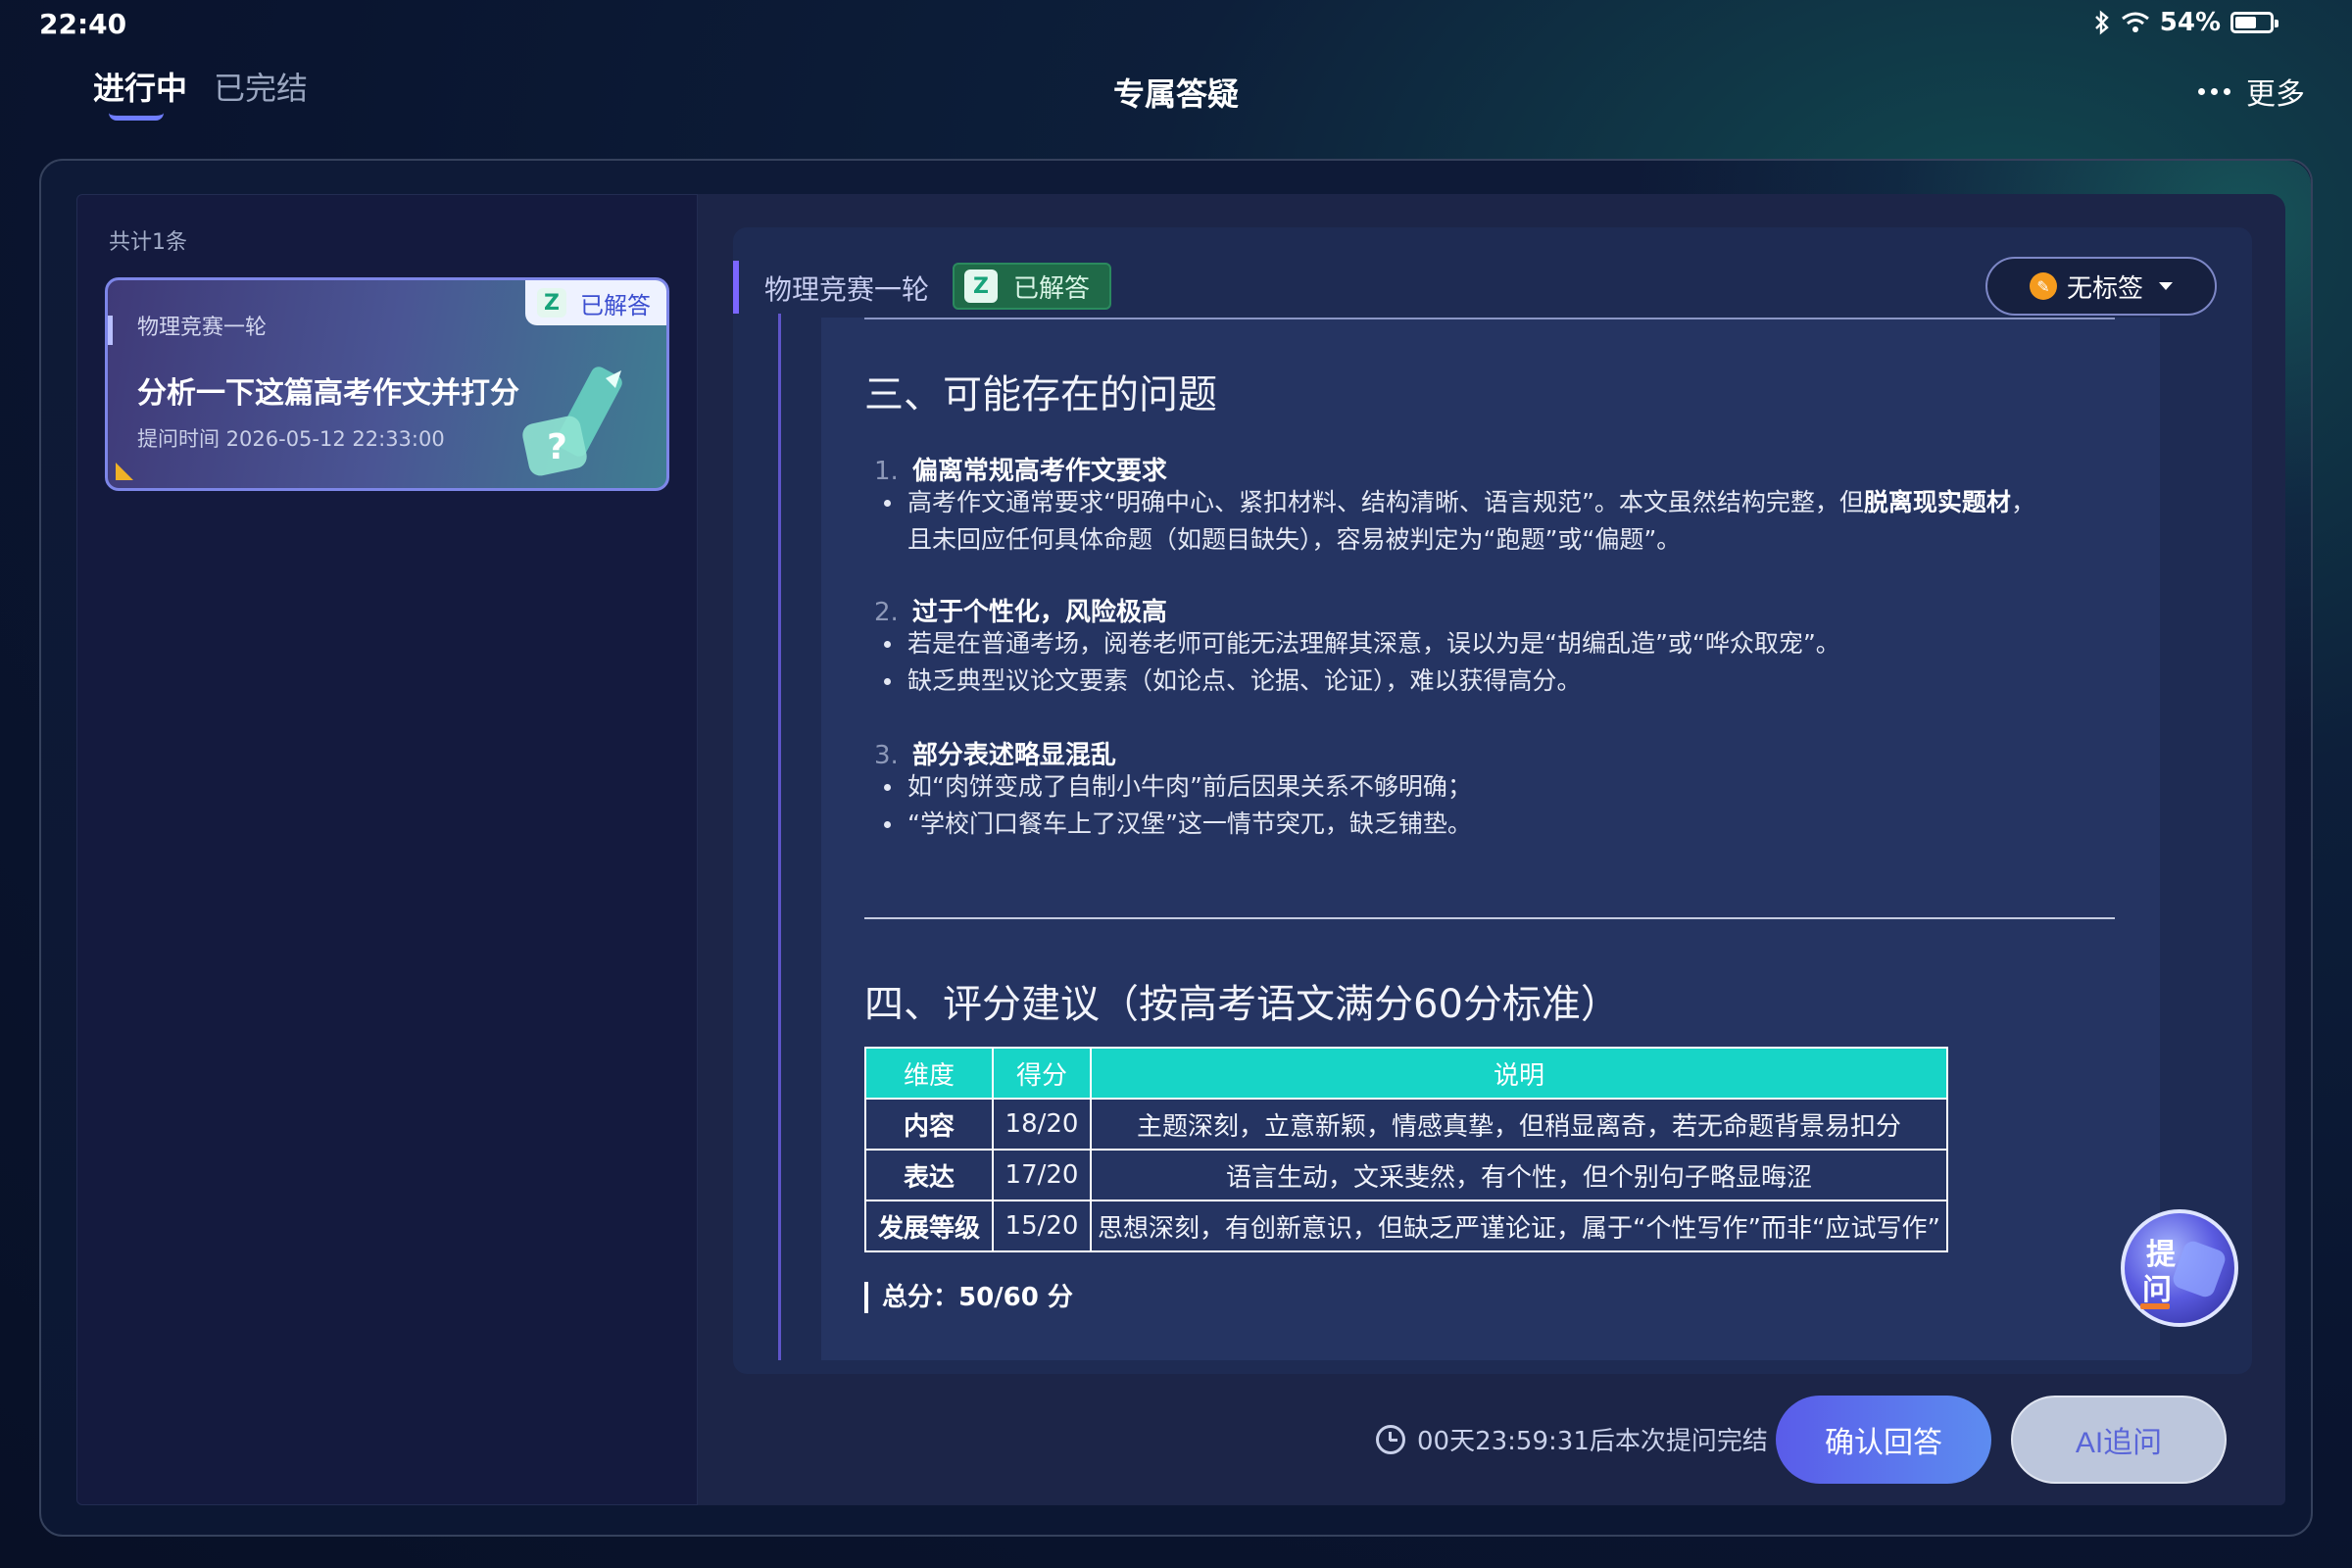 This screenshot has width=2352, height=1568. What do you see at coordinates (1390, 1439) in the screenshot?
I see `clock-icon` at bounding box center [1390, 1439].